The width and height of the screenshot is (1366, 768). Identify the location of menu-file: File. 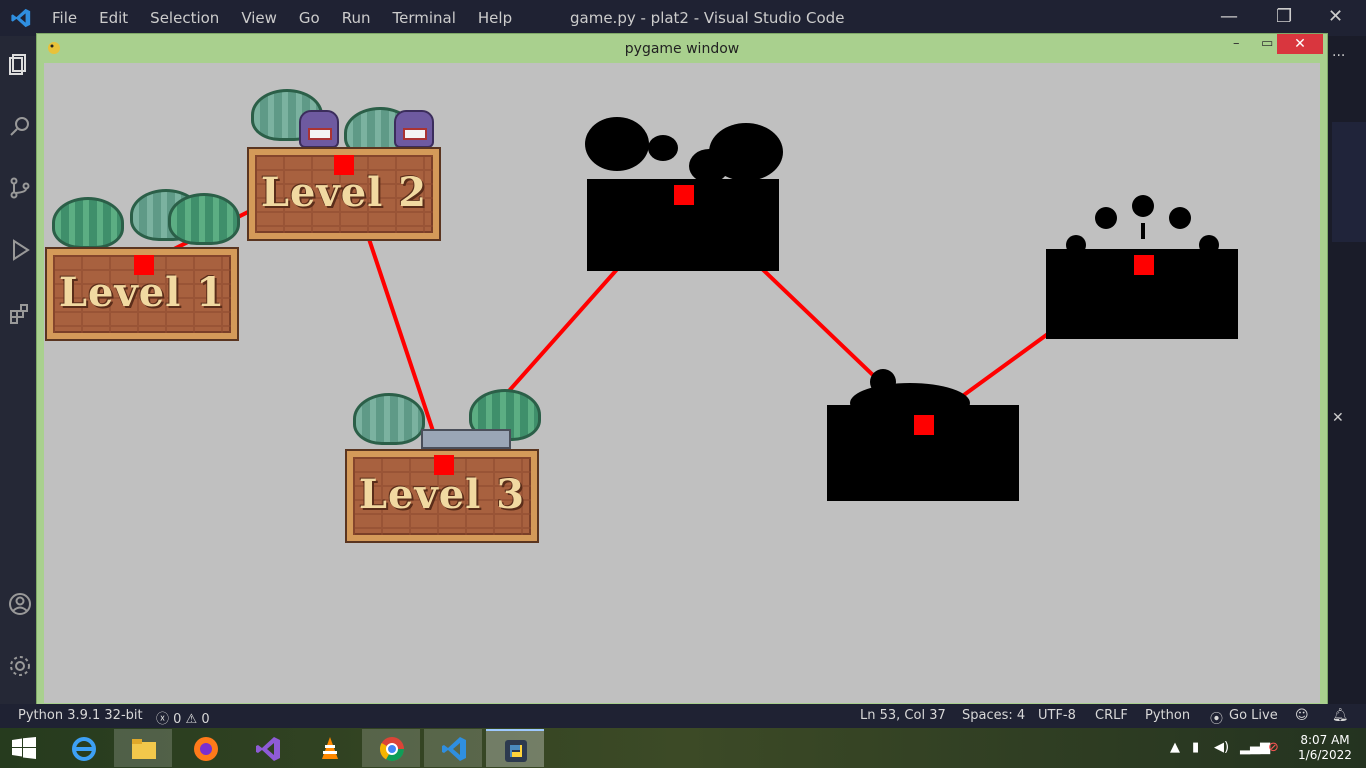
(64, 18).